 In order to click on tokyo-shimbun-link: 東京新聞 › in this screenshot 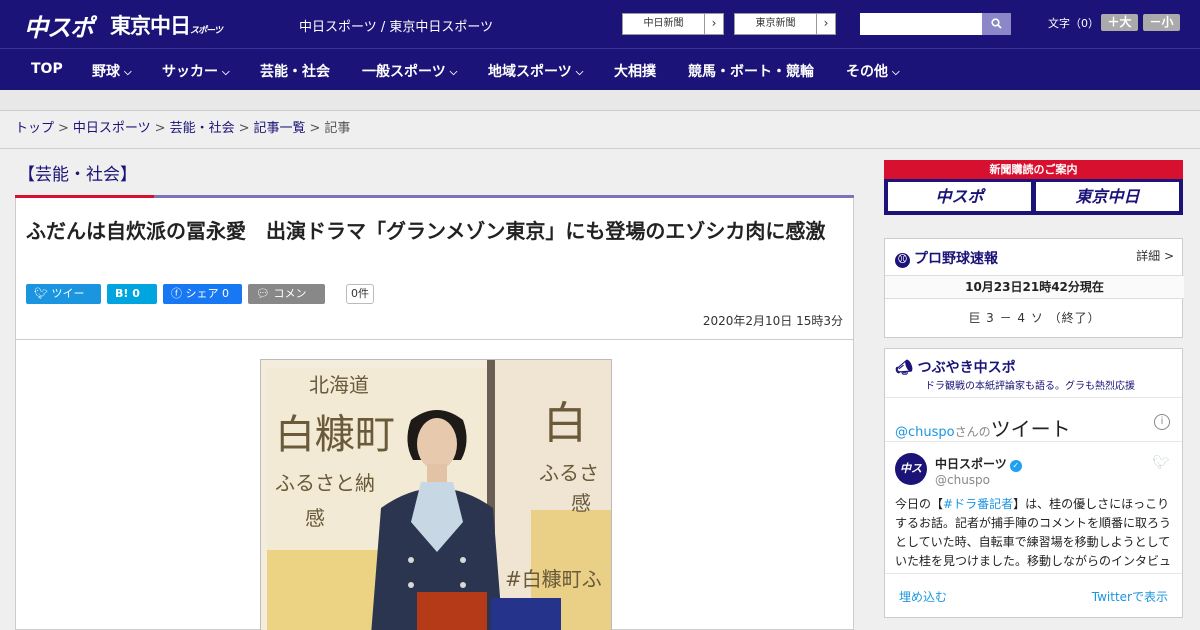, I will do `click(785, 24)`.